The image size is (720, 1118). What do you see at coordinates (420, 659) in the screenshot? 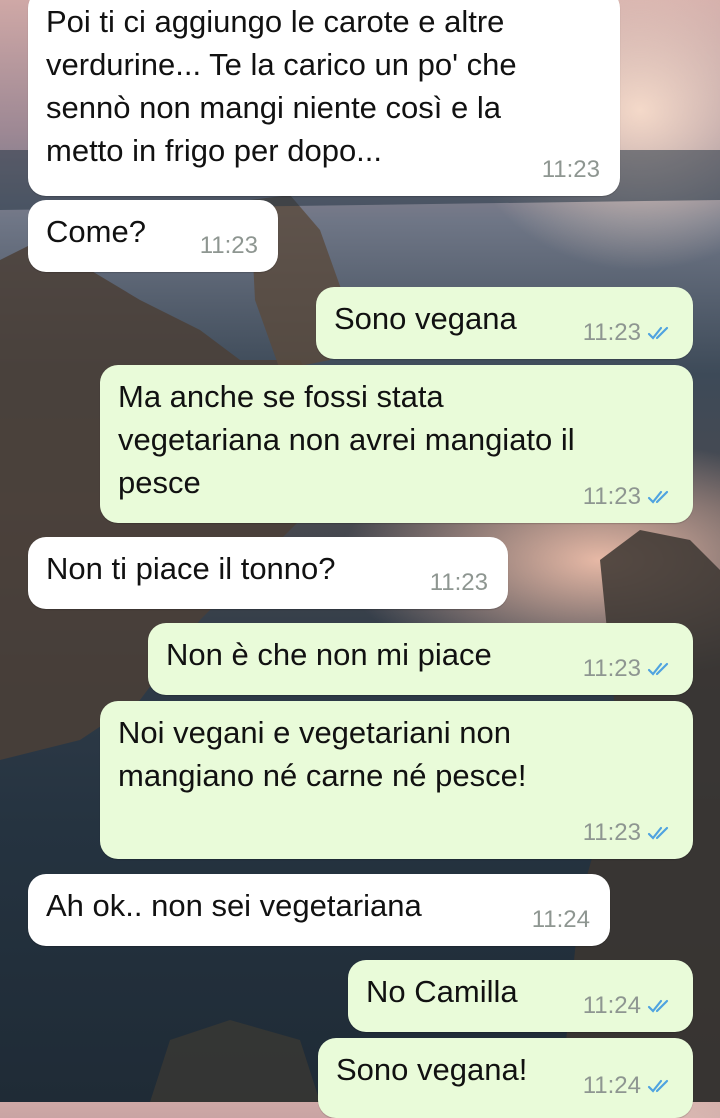
I see `message-outgoing: Non è che non mi piace 11:23` at bounding box center [420, 659].